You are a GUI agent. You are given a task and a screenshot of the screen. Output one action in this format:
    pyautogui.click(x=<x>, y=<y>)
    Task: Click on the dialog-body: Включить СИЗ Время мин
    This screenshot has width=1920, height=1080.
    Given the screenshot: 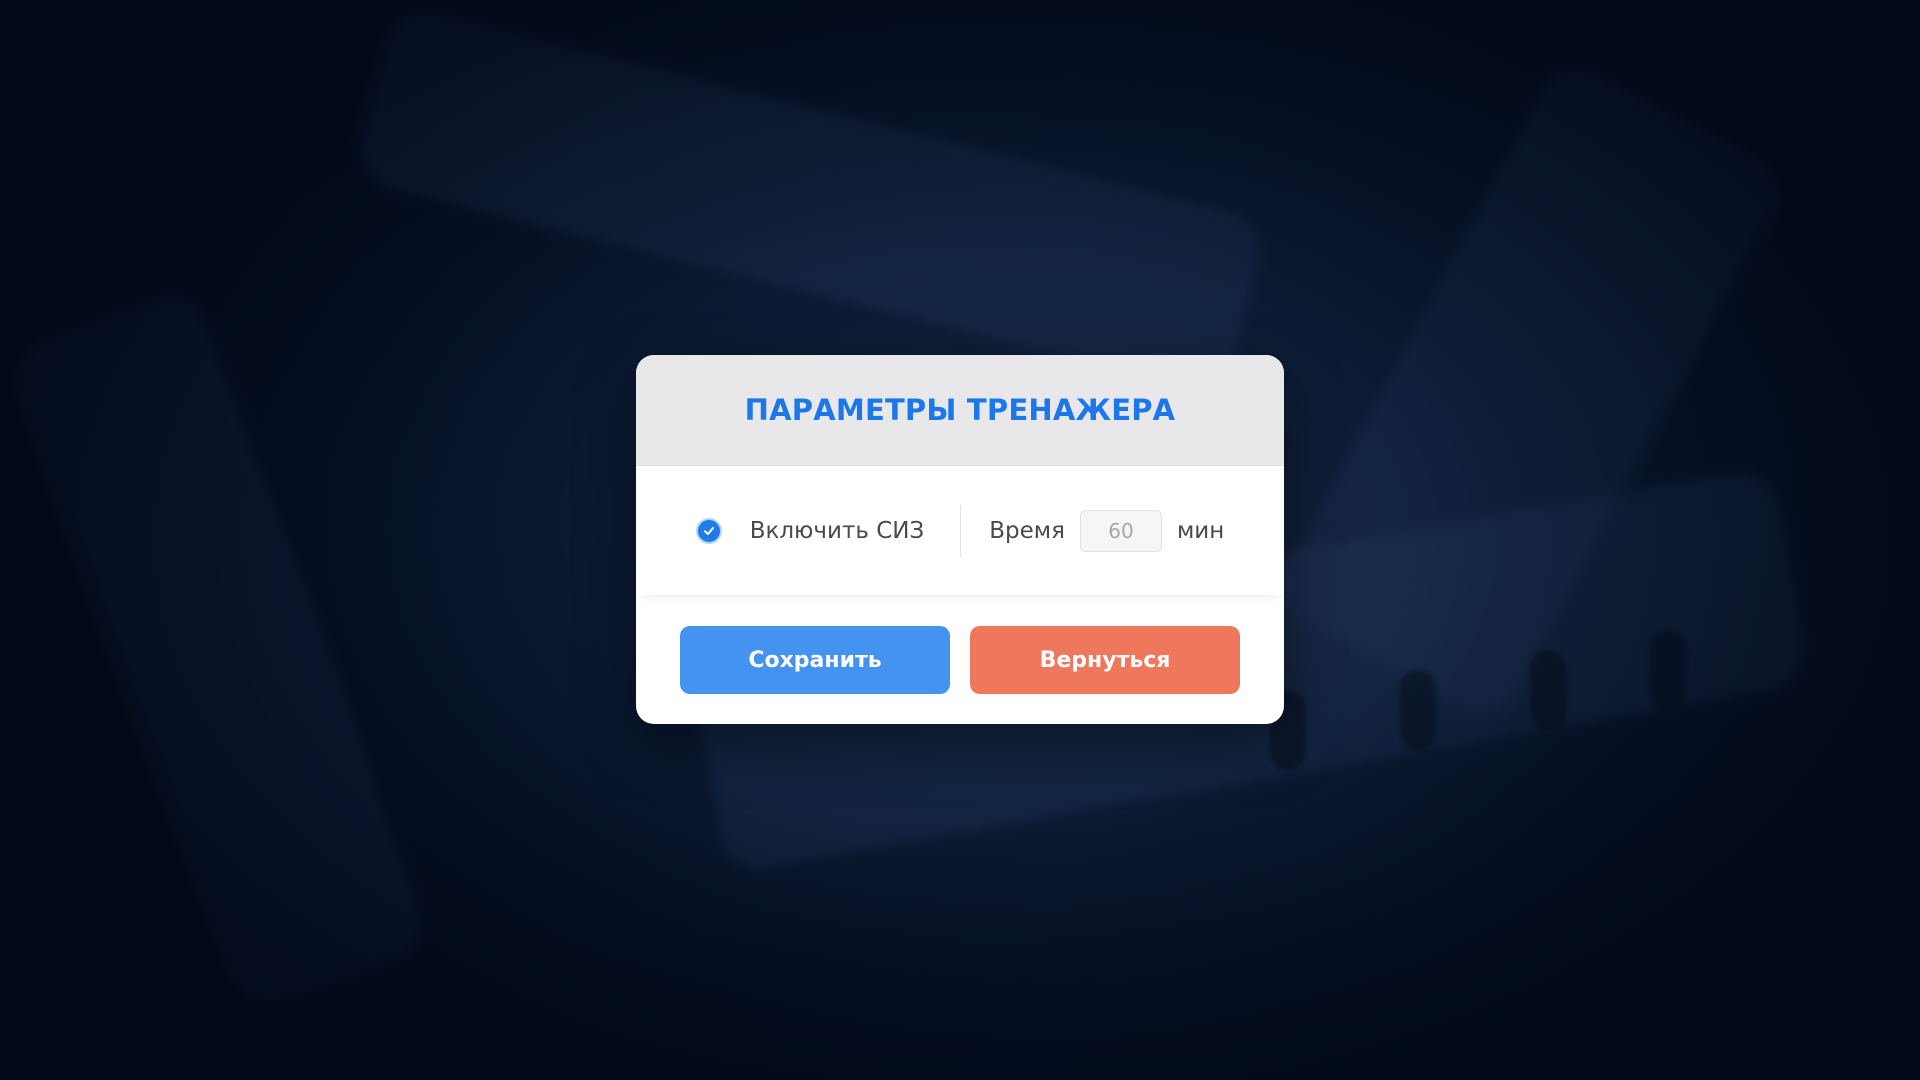 What is the action you would take?
    pyautogui.click(x=960, y=530)
    